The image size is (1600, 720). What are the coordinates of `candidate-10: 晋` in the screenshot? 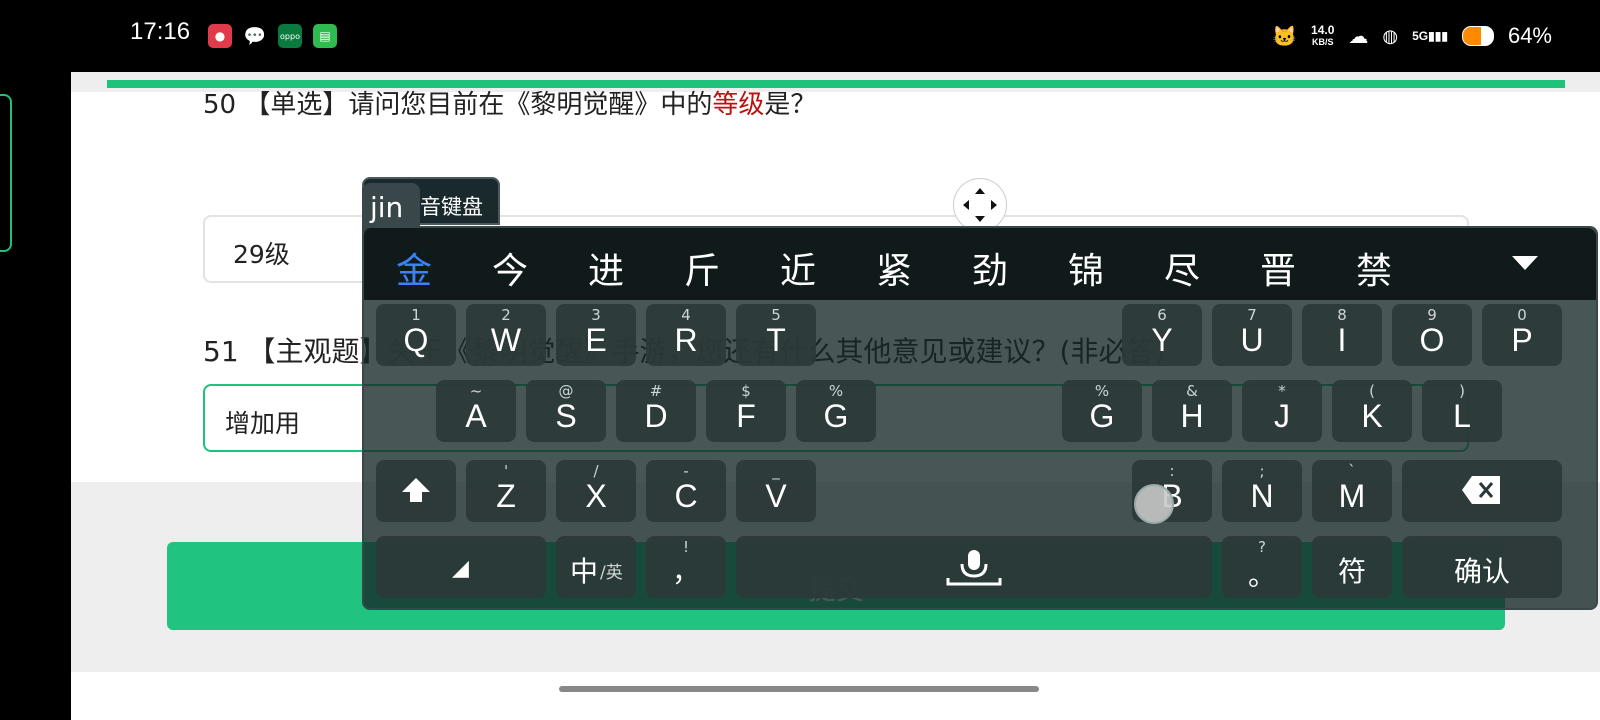 It's located at (1278, 268).